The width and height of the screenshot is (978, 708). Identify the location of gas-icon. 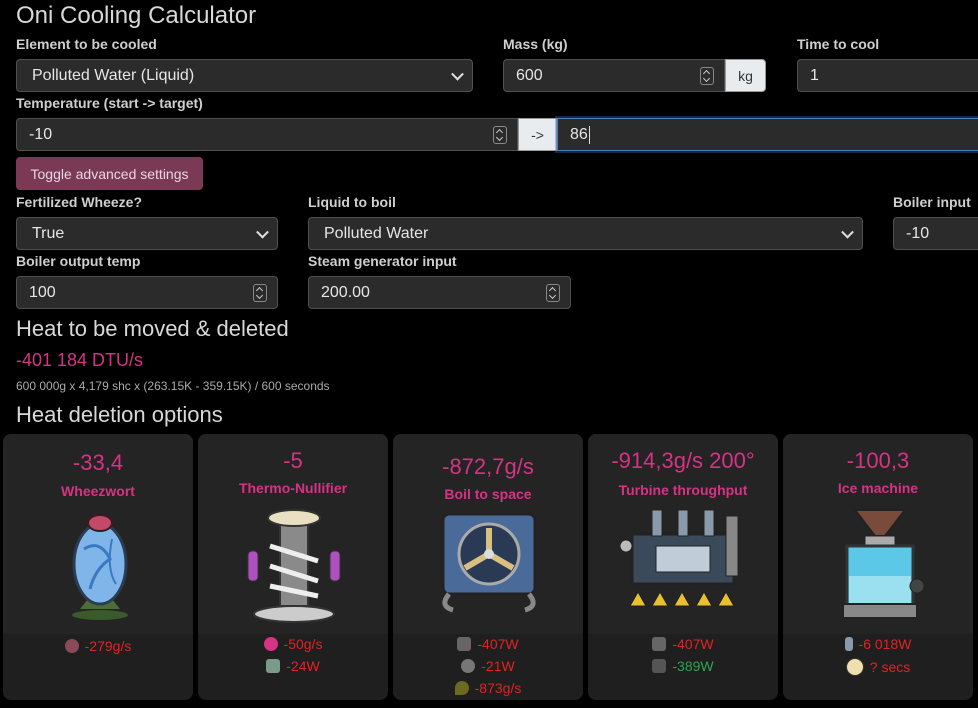
(71, 646).